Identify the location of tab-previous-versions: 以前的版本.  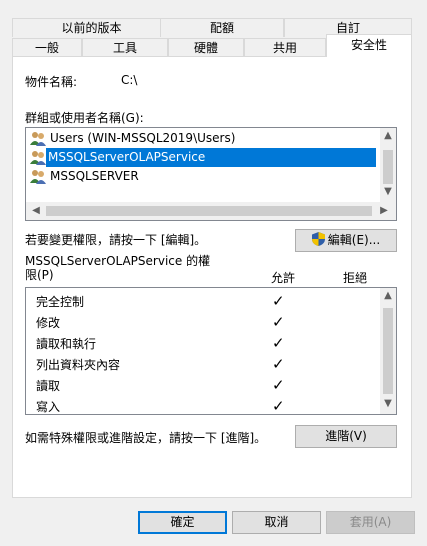
(91, 27).